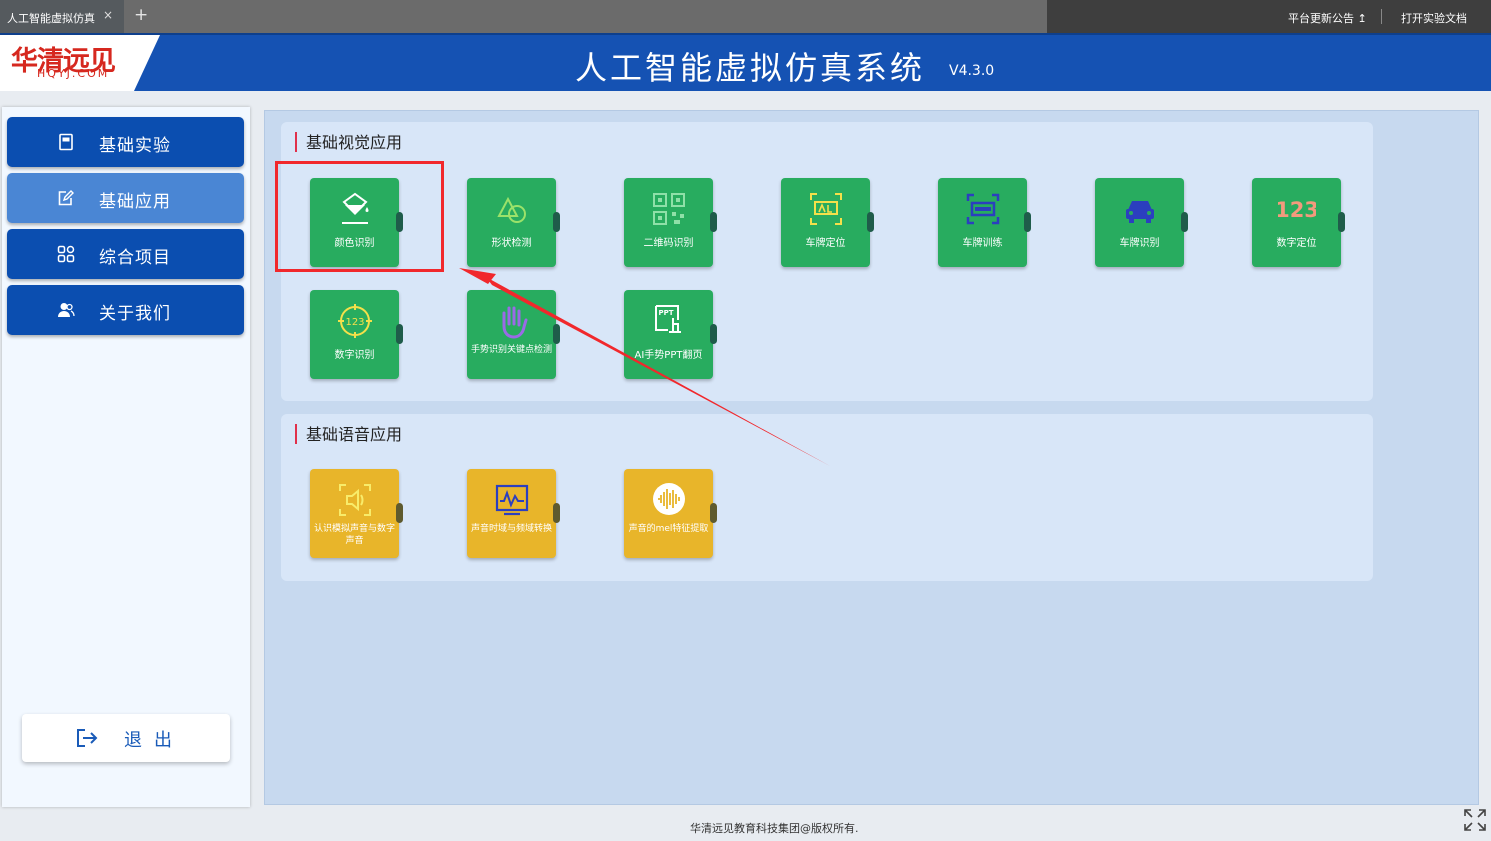 This screenshot has width=1491, height=841. I want to click on plate-locate-icon, so click(826, 209).